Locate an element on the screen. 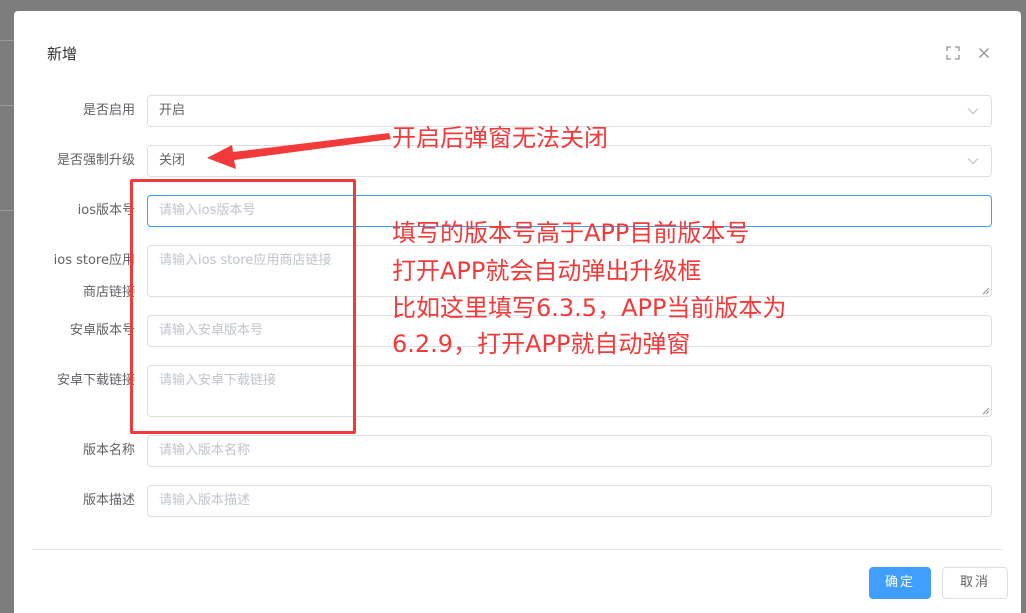 Image resolution: width=1026 pixels, height=613 pixels. footer-divider is located at coordinates (517, 549).